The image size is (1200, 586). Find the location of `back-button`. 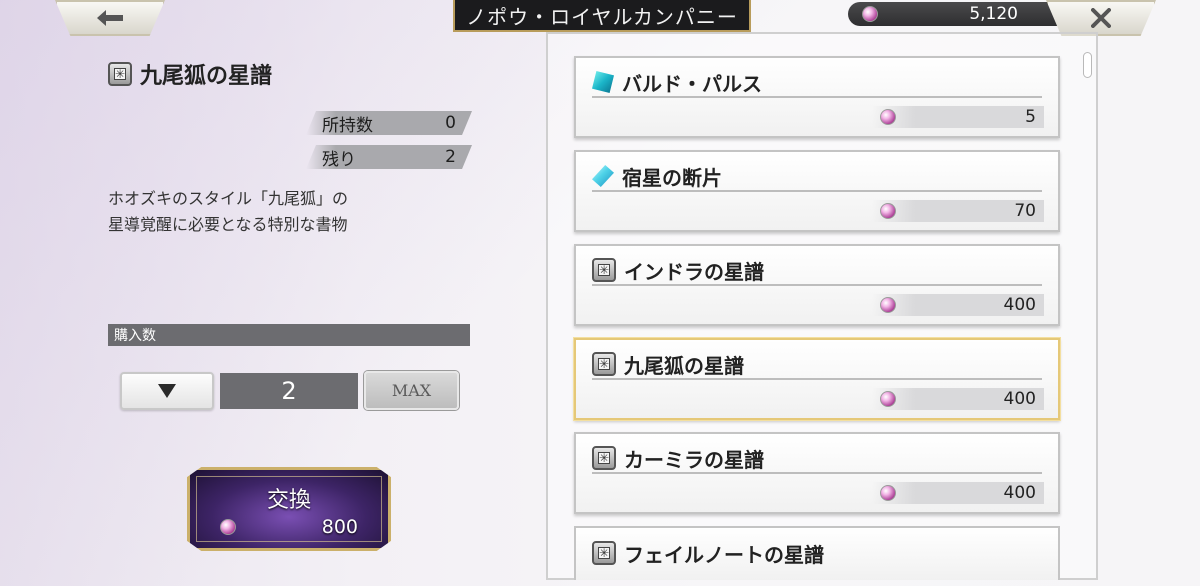

back-button is located at coordinates (110, 18).